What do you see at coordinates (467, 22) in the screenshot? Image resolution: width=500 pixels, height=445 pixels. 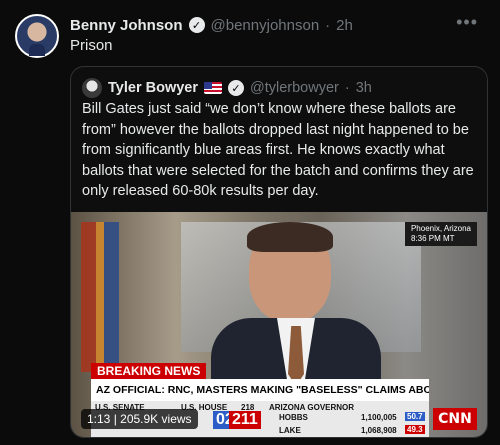 I see `more-icon: •••` at bounding box center [467, 22].